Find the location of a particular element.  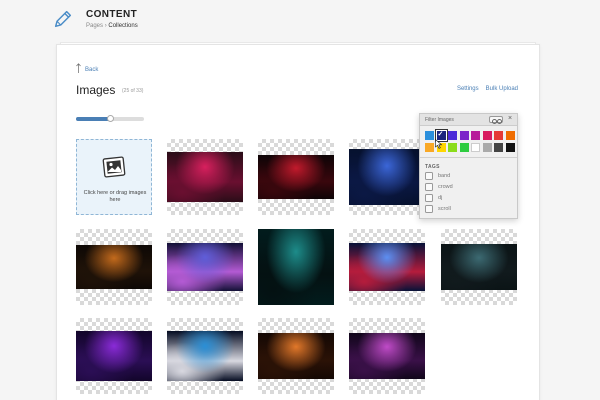

image-stage-red-lights is located at coordinates (296, 177).